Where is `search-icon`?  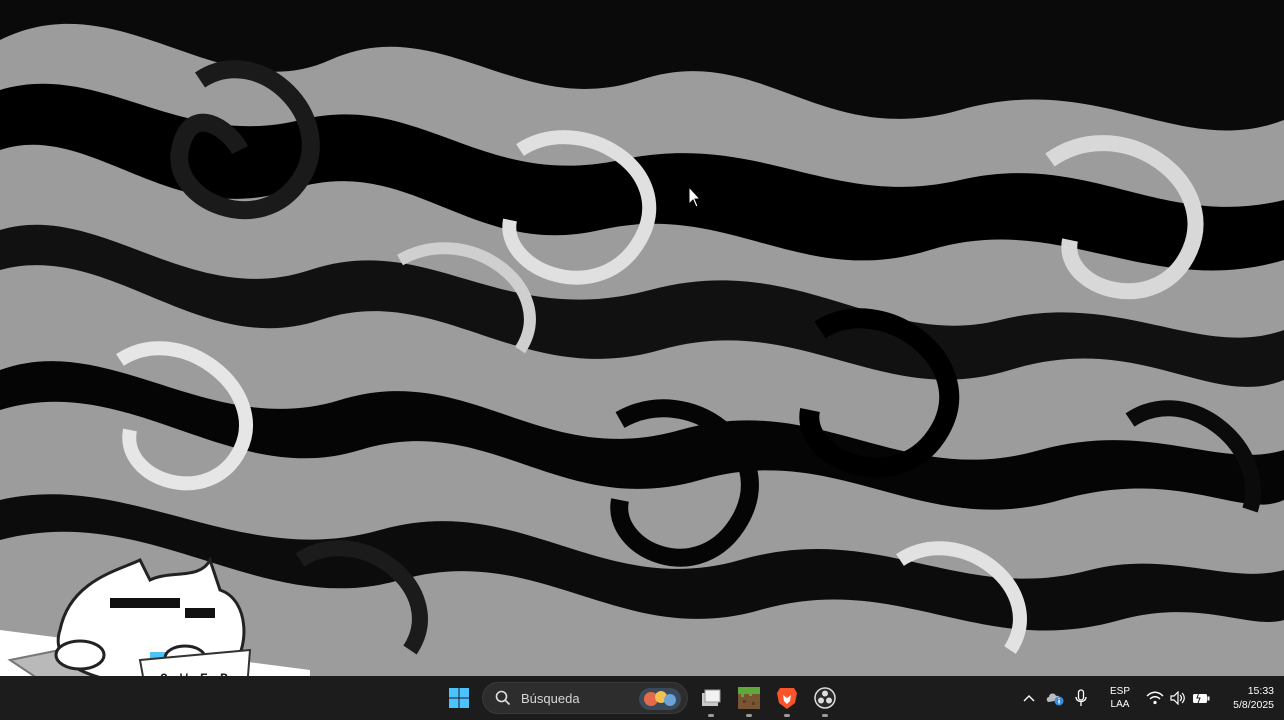
search-icon is located at coordinates (503, 698).